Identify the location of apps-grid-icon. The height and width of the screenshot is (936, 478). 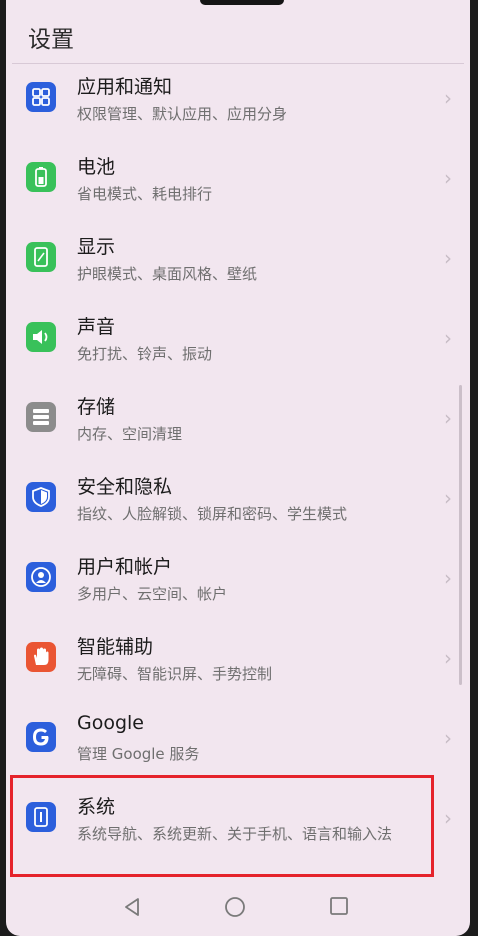
(41, 97).